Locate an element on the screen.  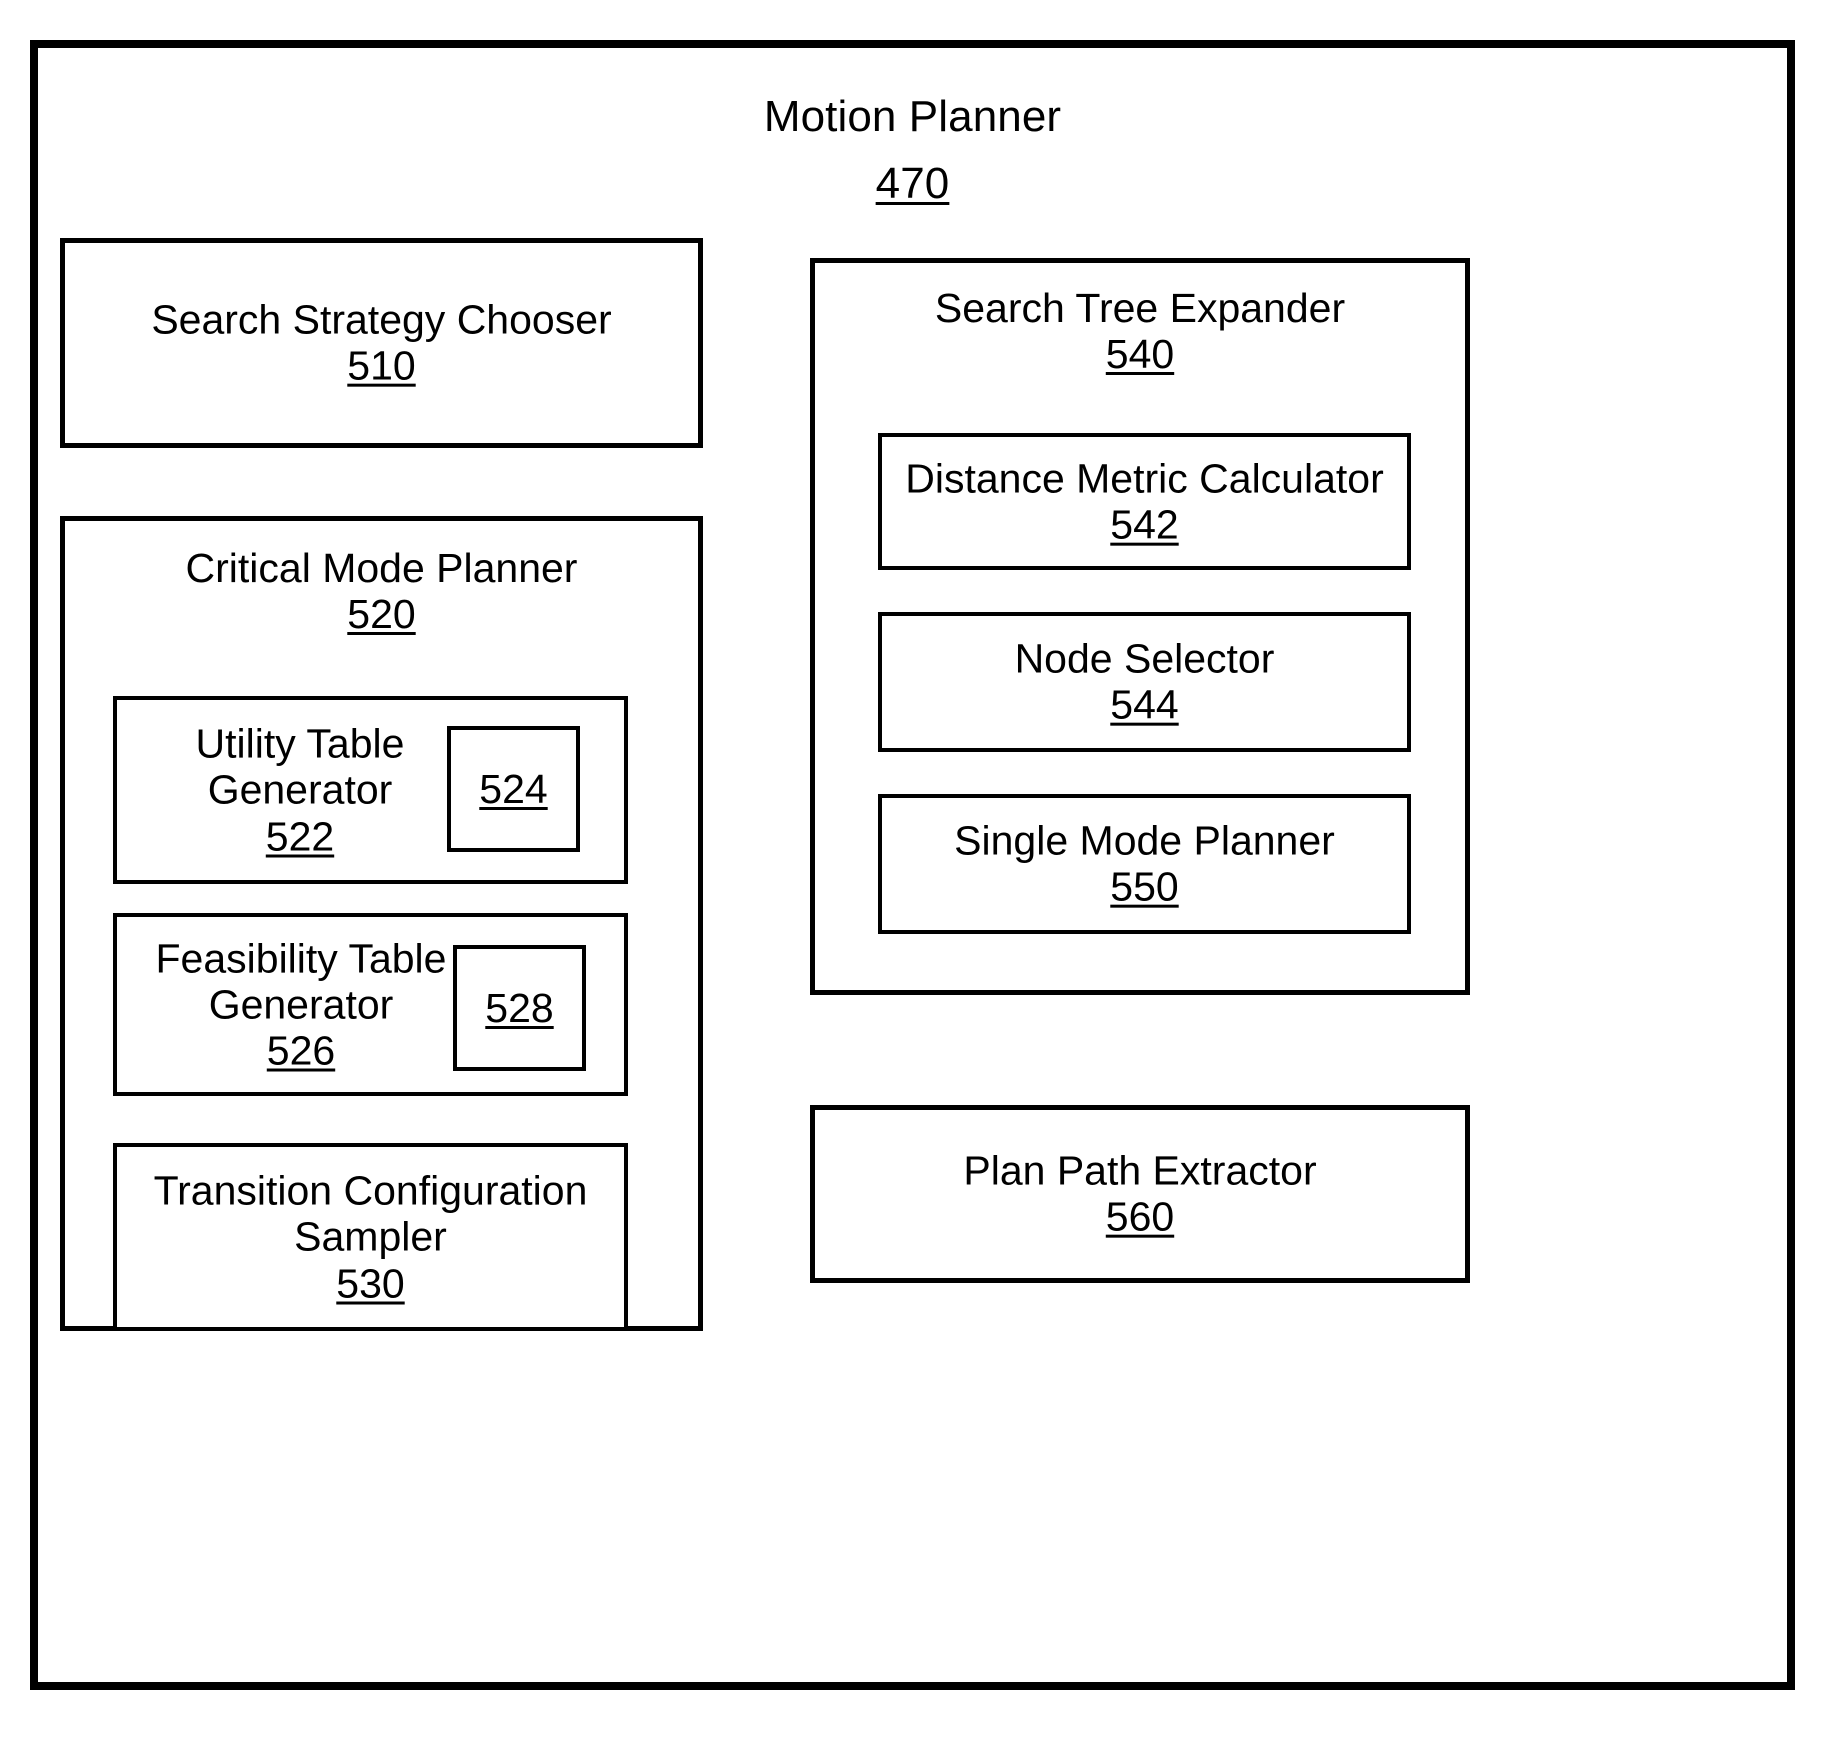
block-plan-path-extractor: Plan Path Extractor 560 is located at coordinates (1140, 1194).